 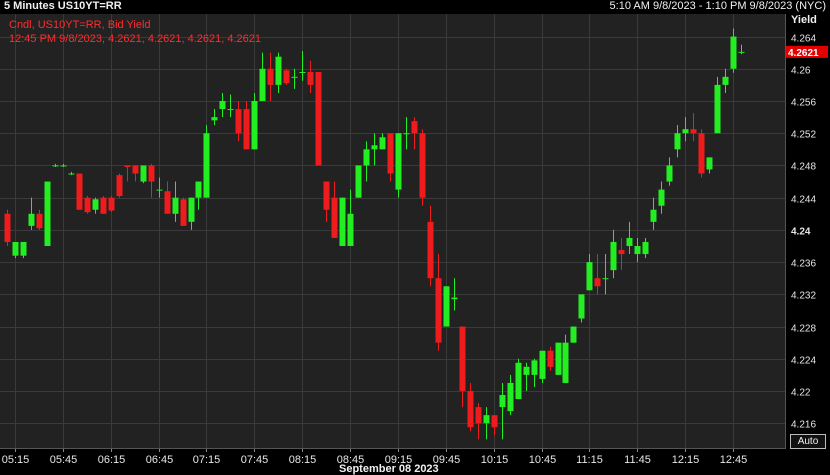 I want to click on x-tick-label: 08:15, so click(x=303, y=460).